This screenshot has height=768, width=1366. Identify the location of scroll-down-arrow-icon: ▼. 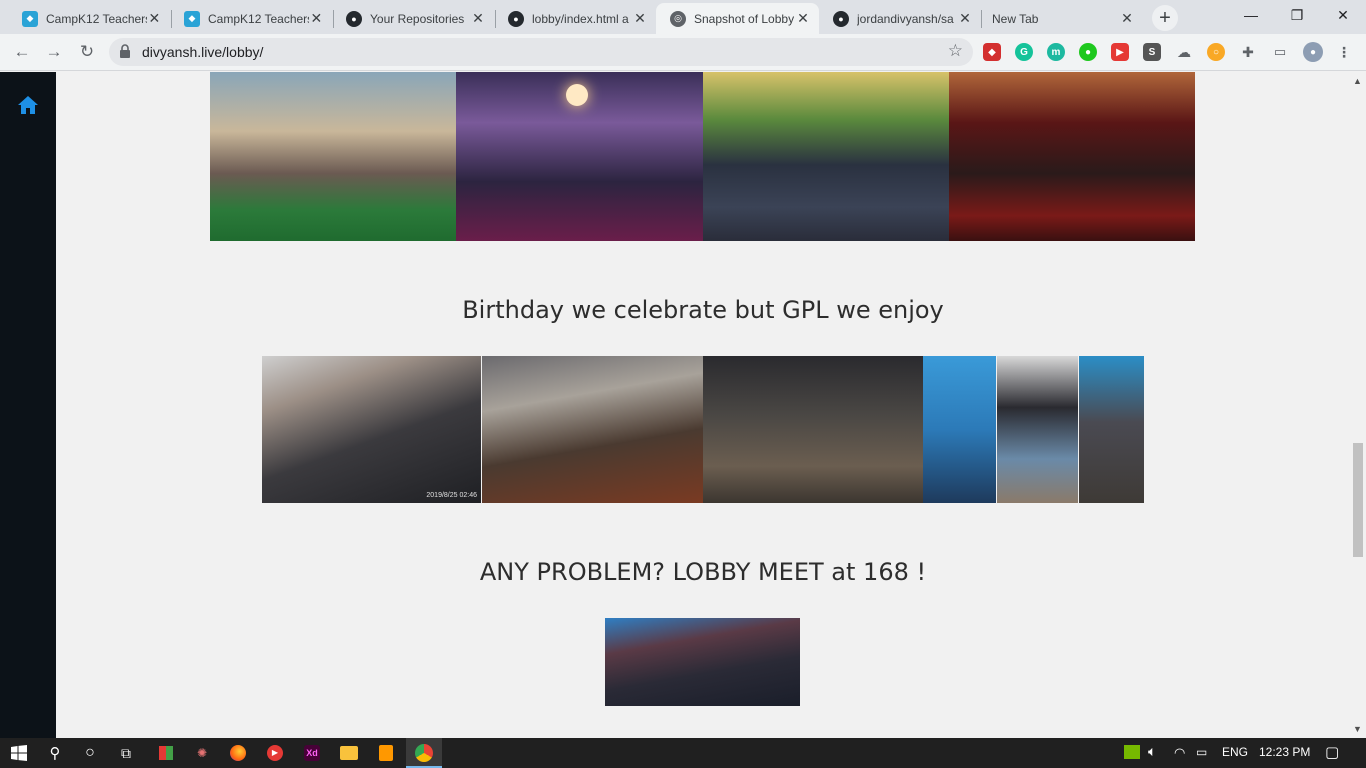
(1357, 729).